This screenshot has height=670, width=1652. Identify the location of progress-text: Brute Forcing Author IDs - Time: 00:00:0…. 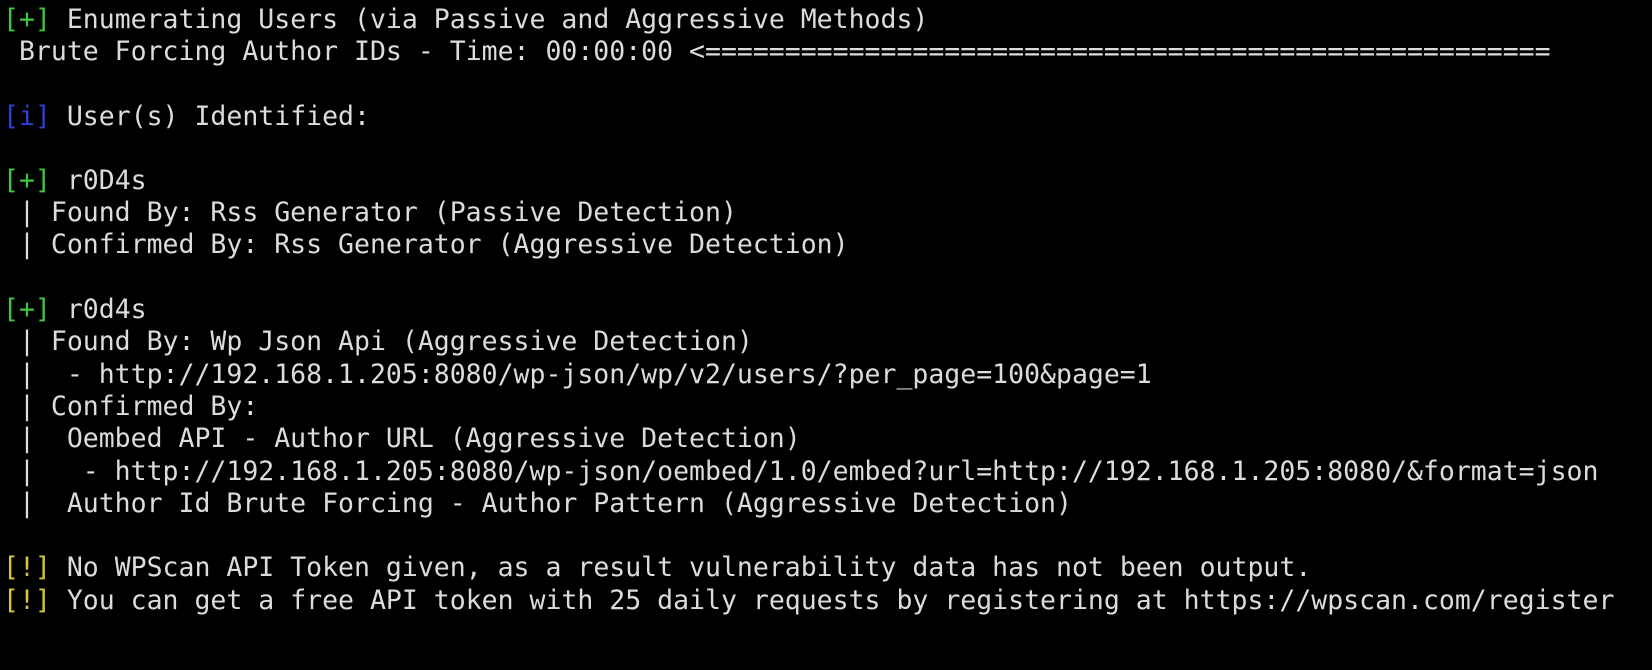
(777, 51).